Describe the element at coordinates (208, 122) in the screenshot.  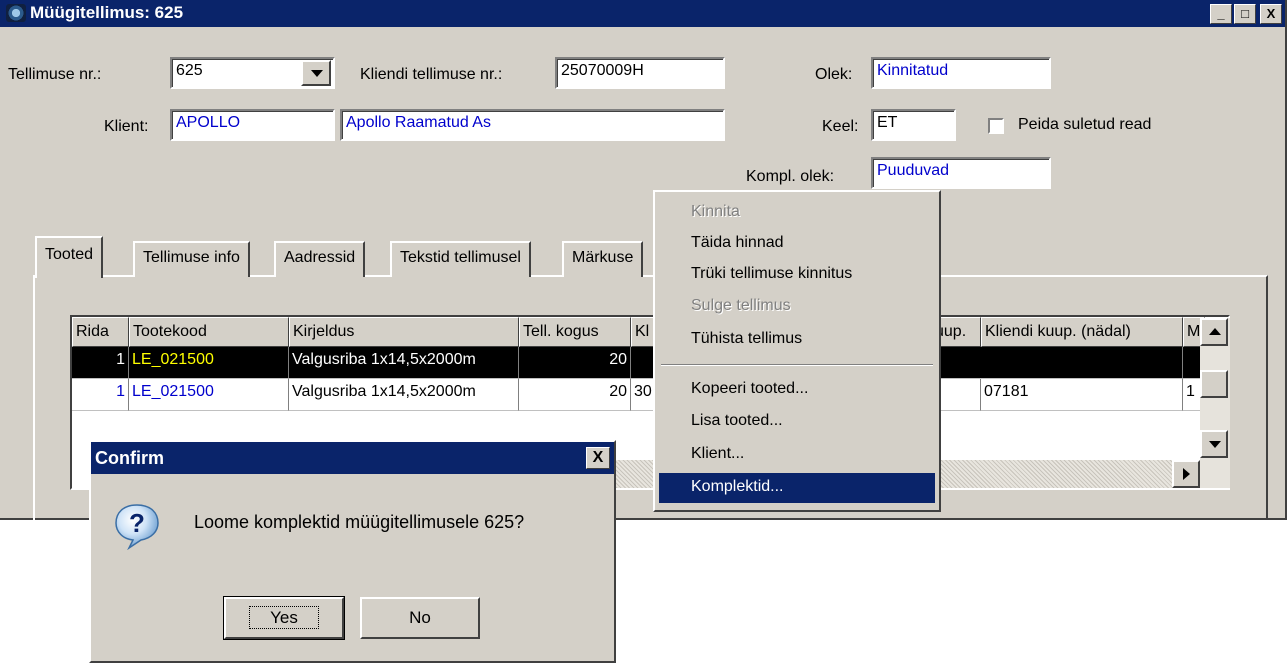
I see `client-code-value: APOLLO` at that location.